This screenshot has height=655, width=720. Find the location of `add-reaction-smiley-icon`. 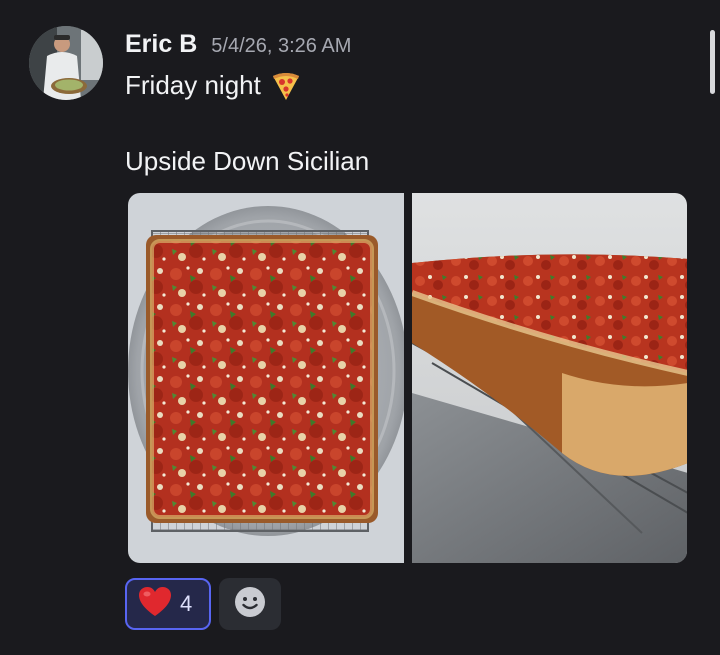

add-reaction-smiley-icon is located at coordinates (250, 604).